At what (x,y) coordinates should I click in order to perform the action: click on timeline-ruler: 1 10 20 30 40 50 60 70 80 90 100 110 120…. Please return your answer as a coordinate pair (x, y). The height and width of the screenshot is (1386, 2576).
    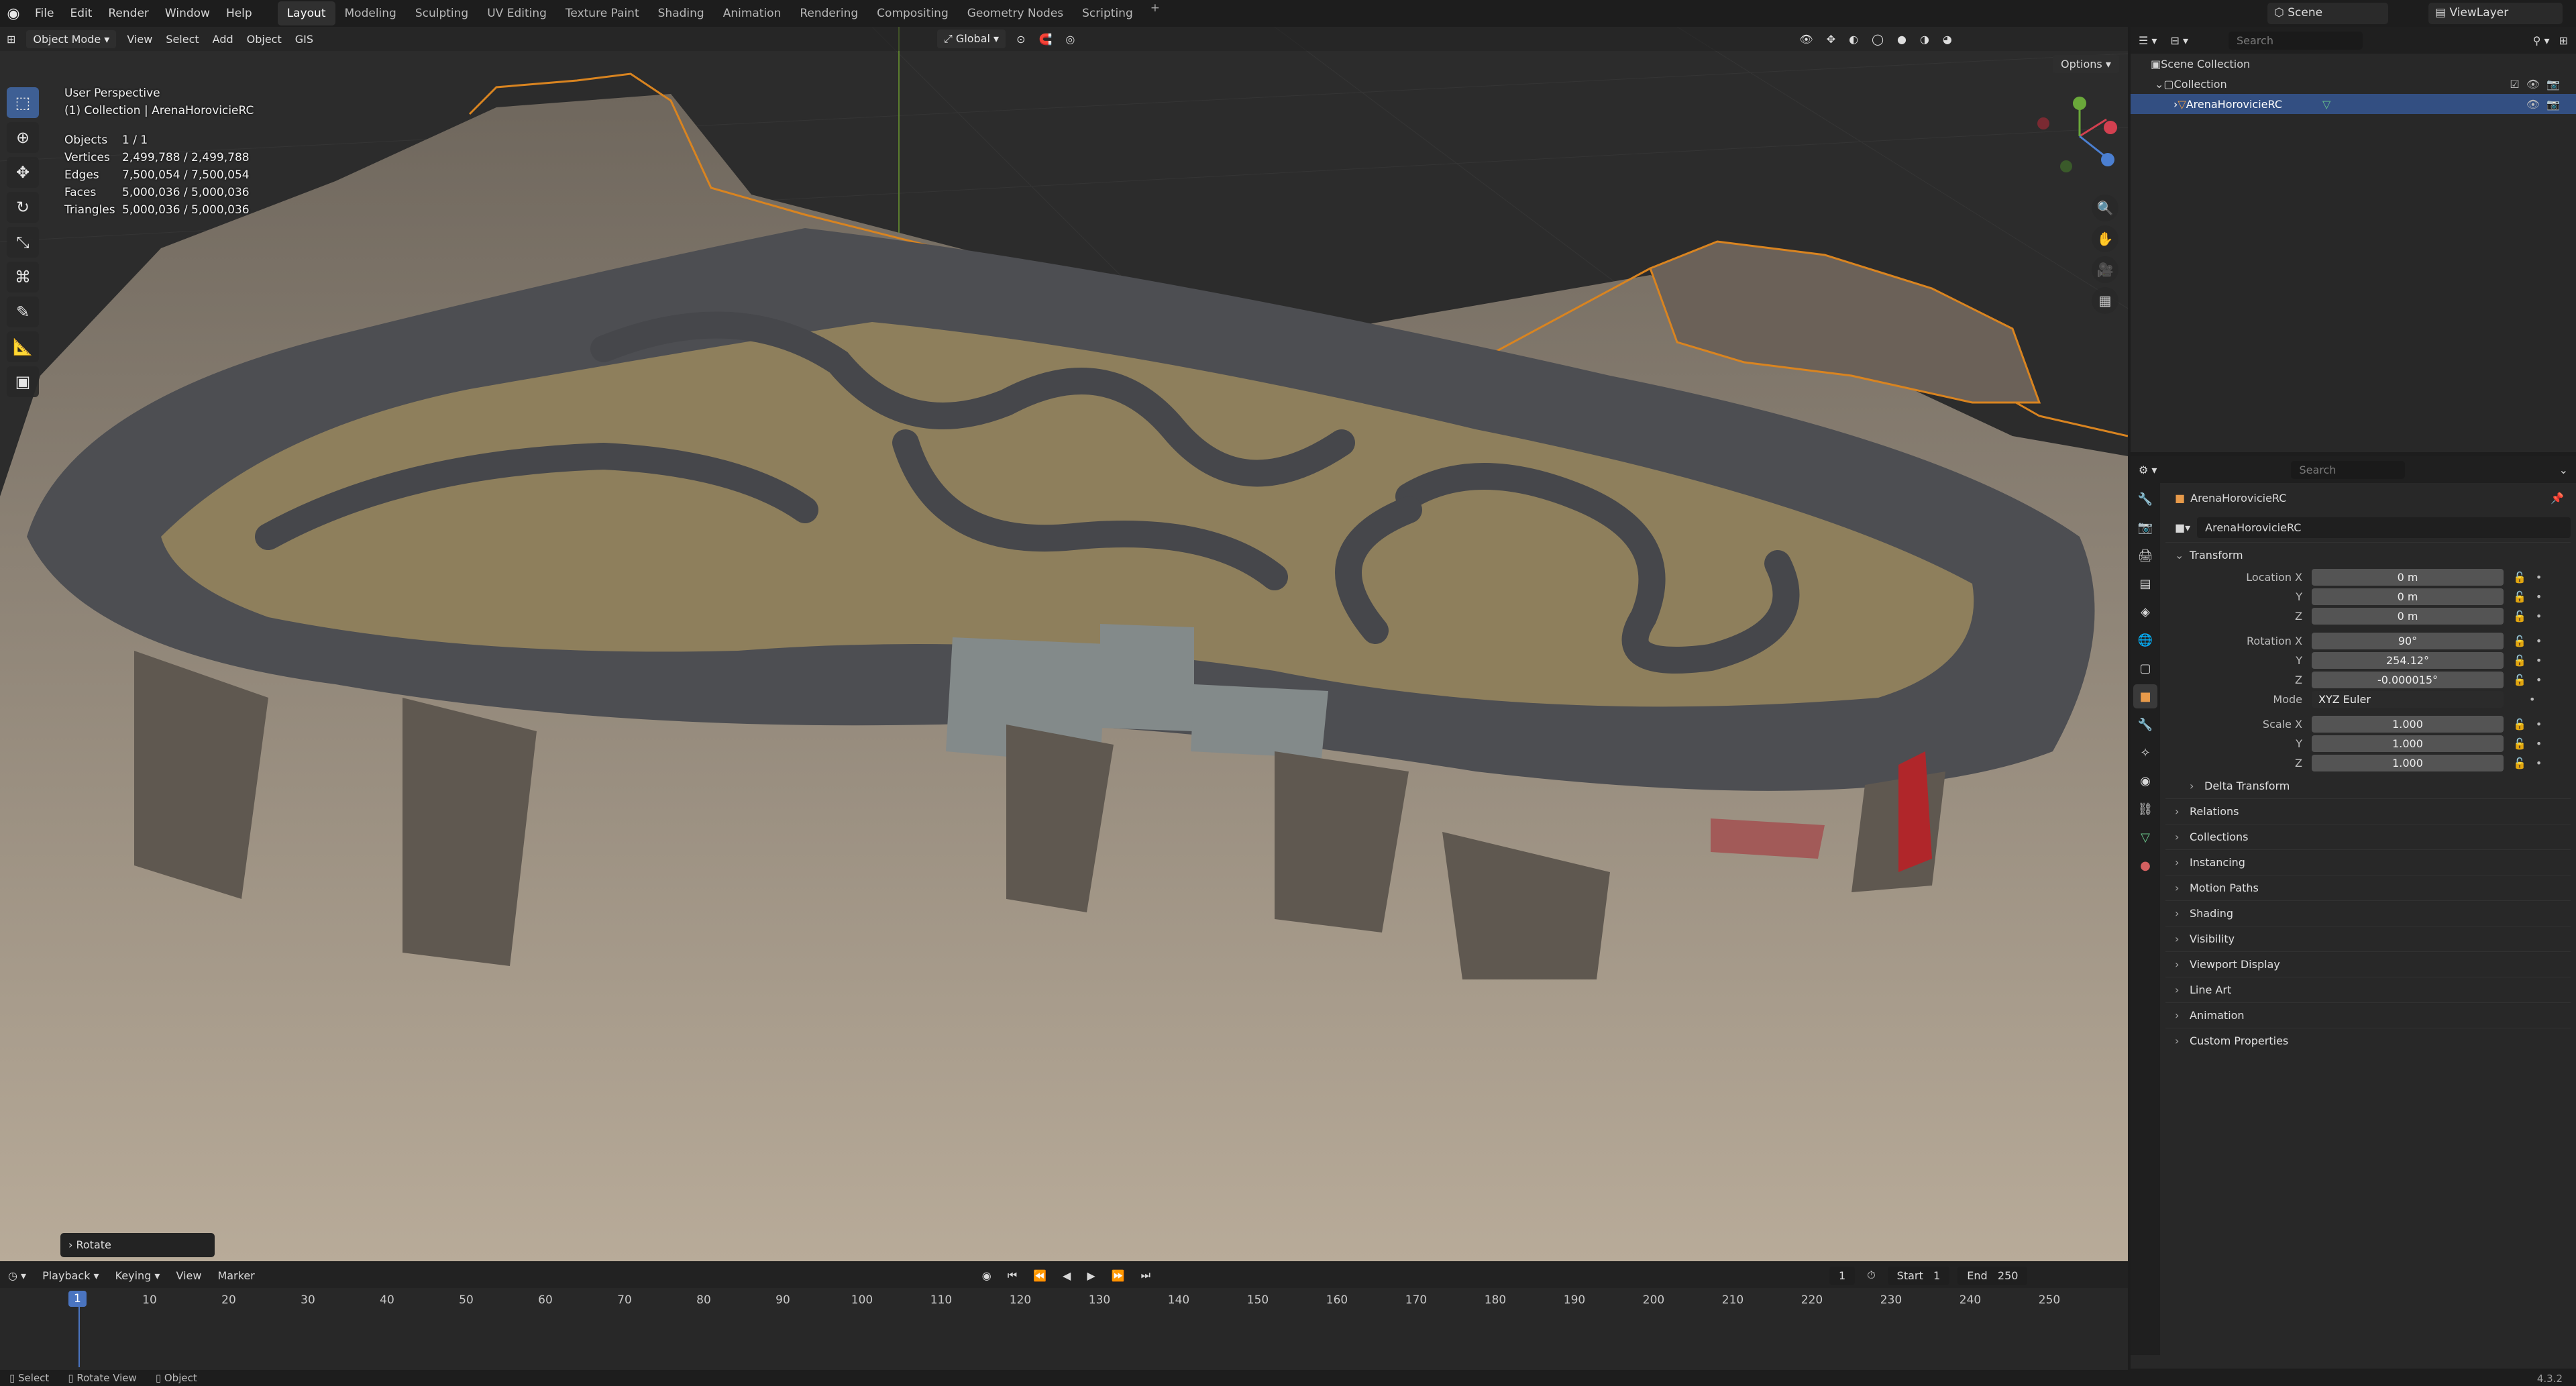
    Looking at the image, I should click on (1064, 1328).